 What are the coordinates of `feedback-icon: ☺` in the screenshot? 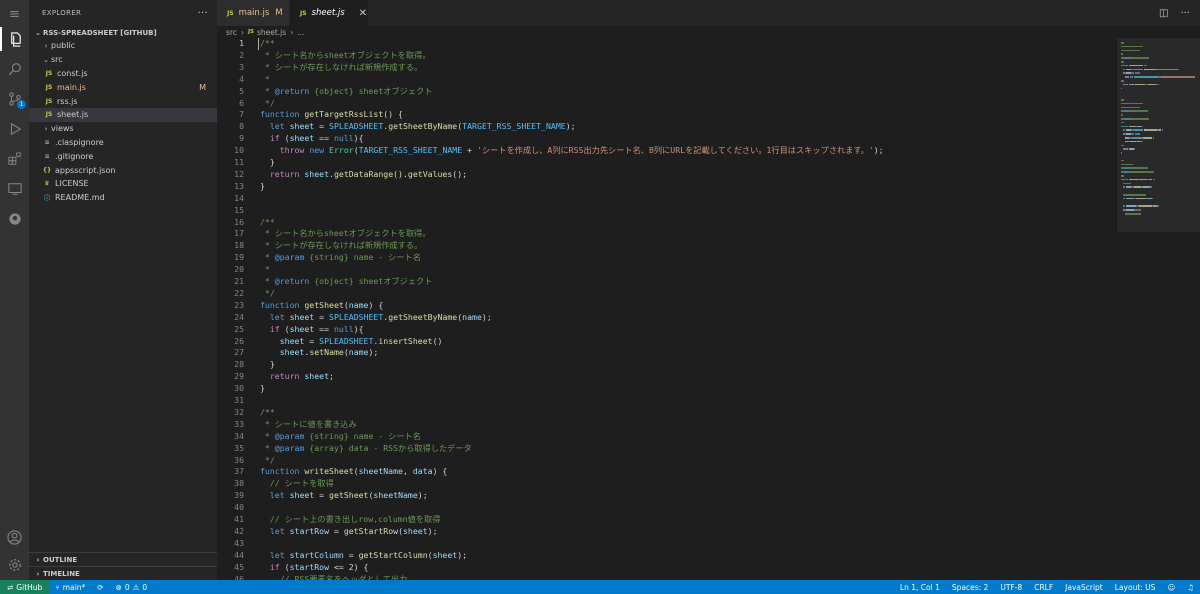 It's located at (1171, 587).